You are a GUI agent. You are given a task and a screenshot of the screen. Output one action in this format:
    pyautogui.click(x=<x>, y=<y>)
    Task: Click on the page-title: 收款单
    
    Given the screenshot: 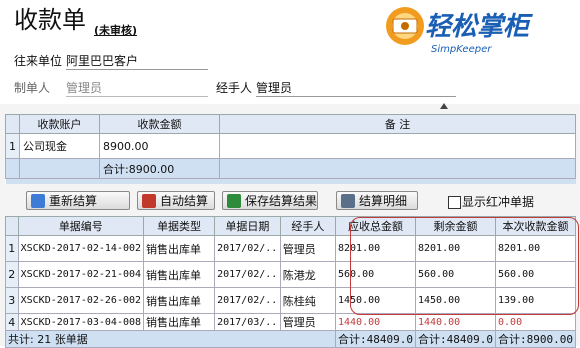 What is the action you would take?
    pyautogui.click(x=50, y=20)
    